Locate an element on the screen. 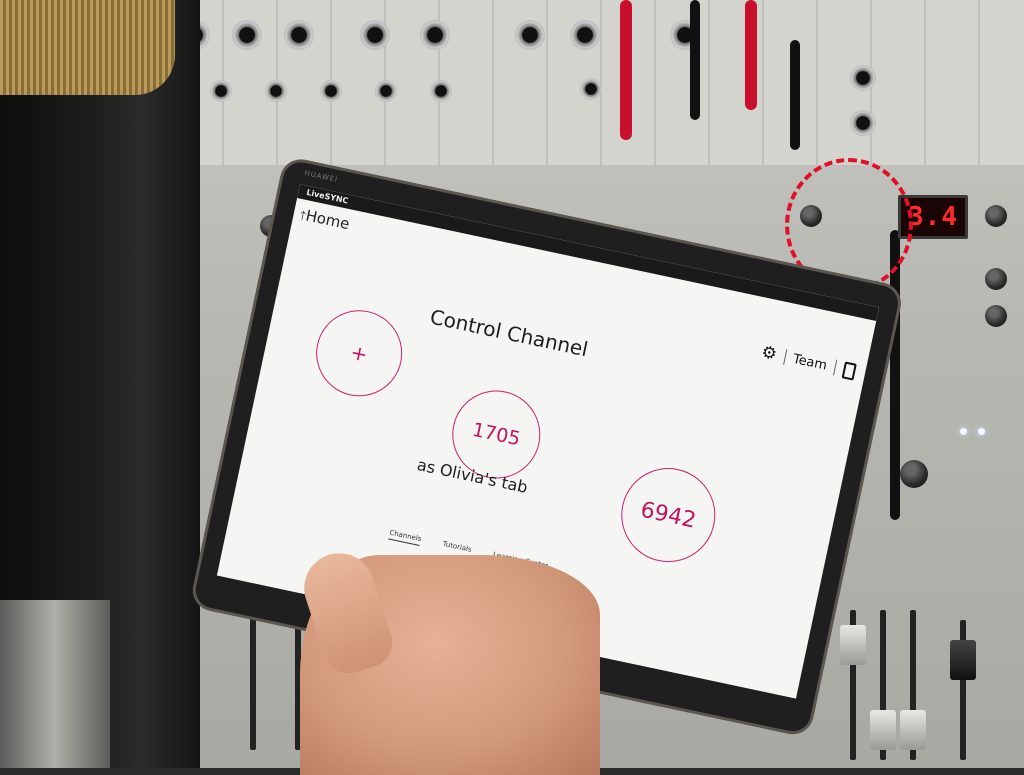  main-mix-fader-cap is located at coordinates (963, 660).